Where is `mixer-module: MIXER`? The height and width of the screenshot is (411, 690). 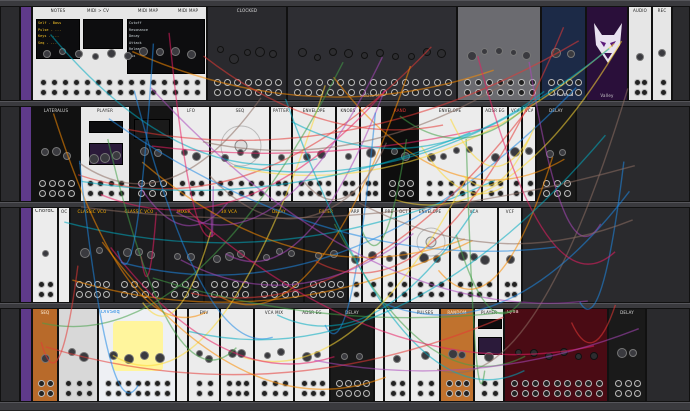
mixer-module: MIXER is located at coordinates (184, 255).